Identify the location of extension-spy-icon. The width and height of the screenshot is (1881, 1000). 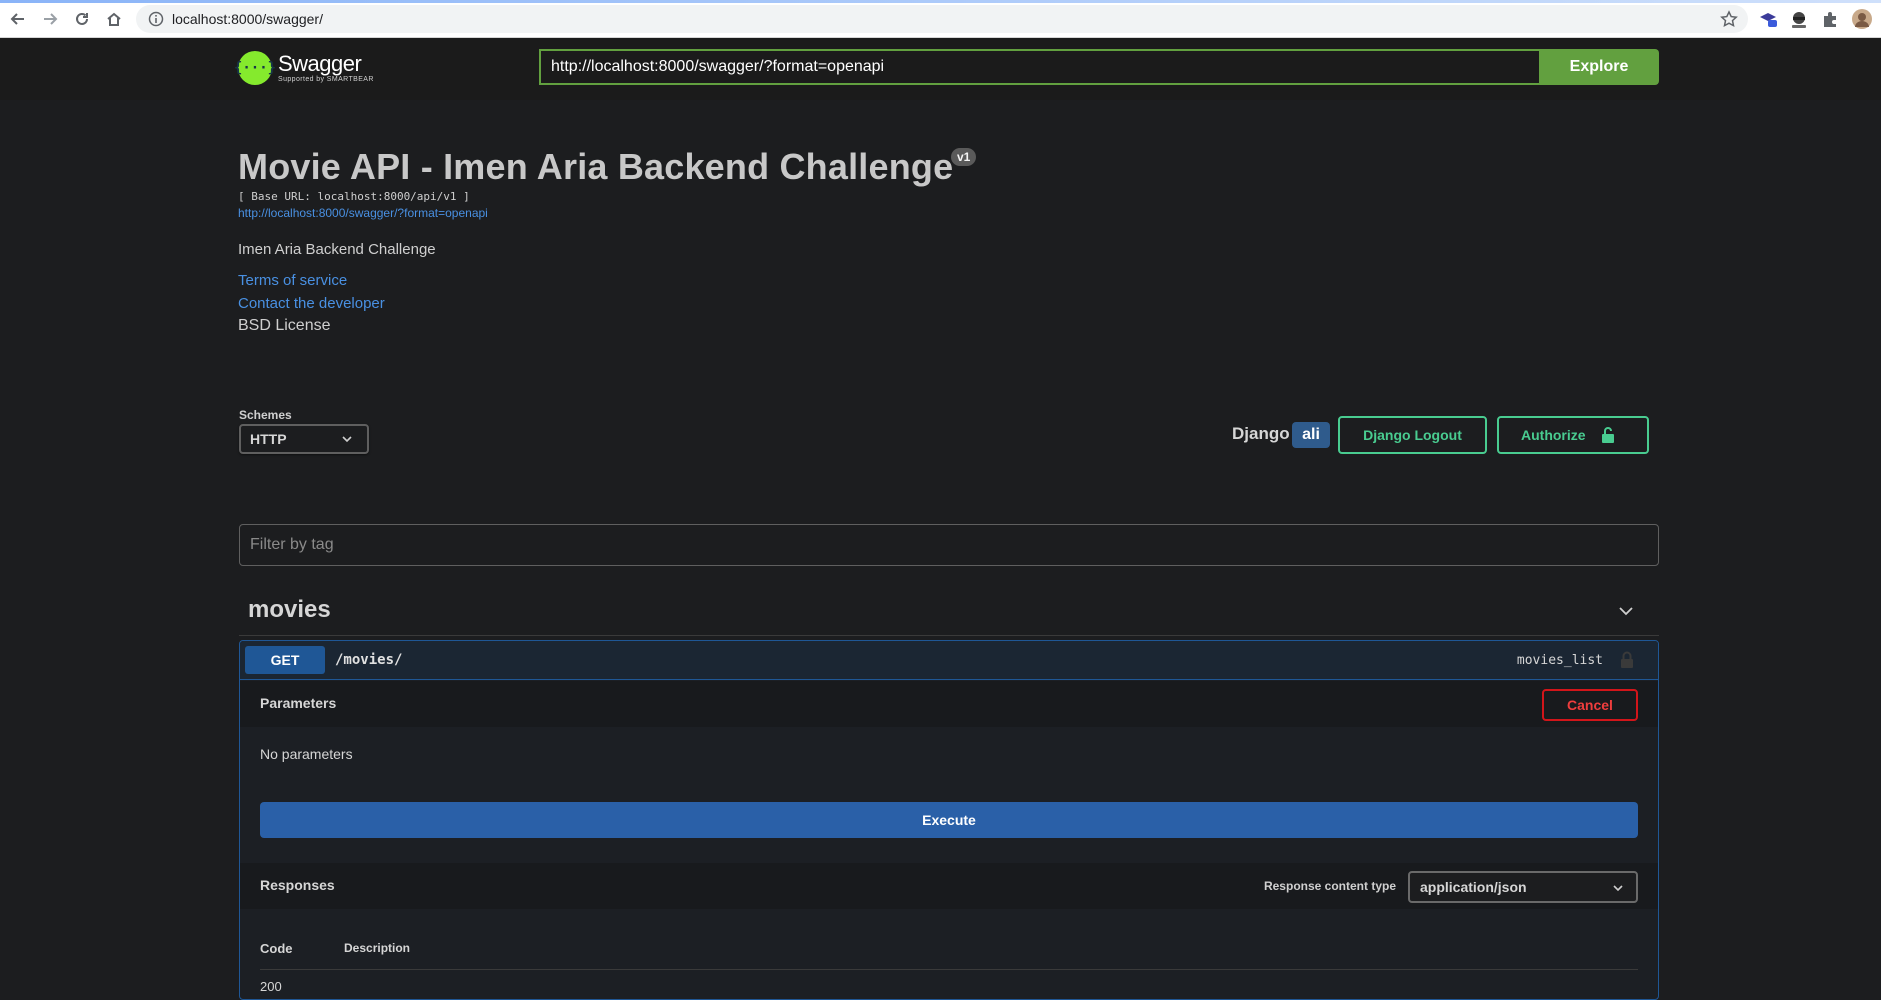
(1799, 19).